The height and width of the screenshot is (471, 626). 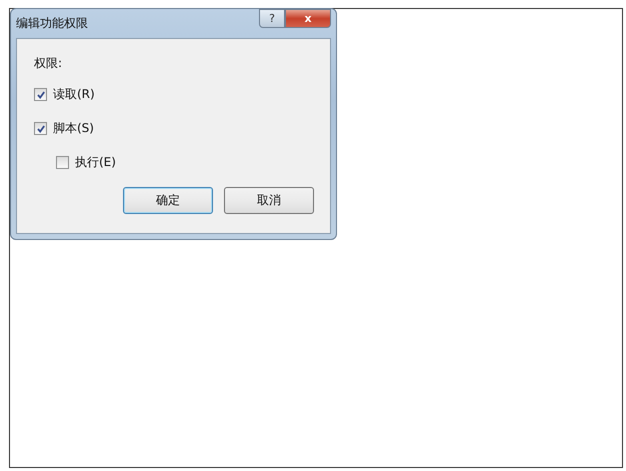 What do you see at coordinates (64, 128) in the screenshot?
I see `checkbox-option: 脚本(S)` at bounding box center [64, 128].